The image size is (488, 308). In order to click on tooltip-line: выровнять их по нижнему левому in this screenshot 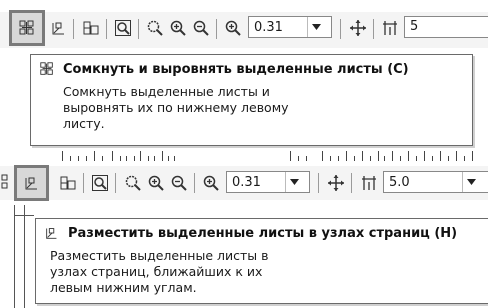, I will do `click(176, 107)`.